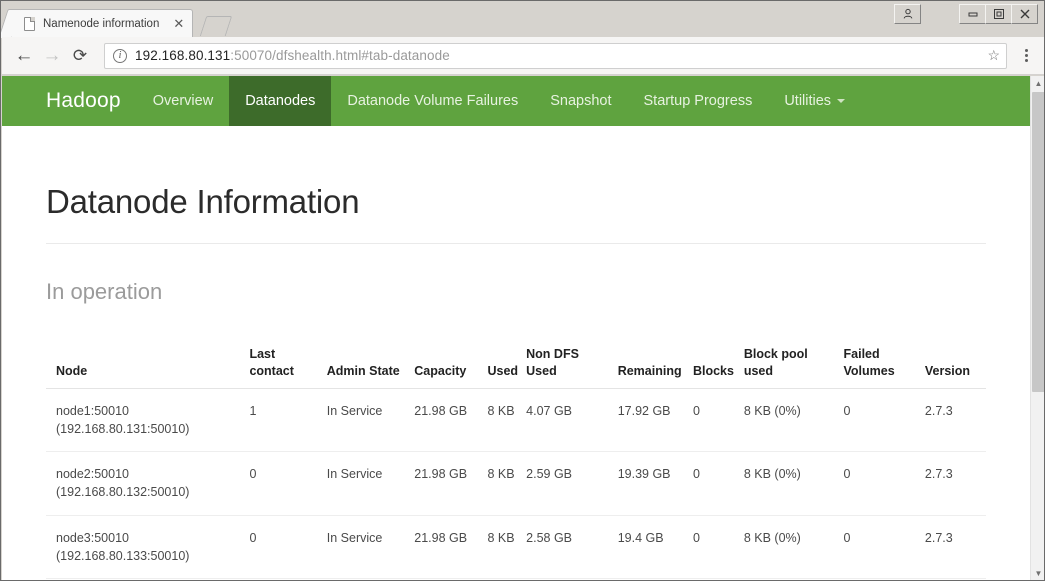 Image resolution: width=1045 pixels, height=581 pixels. What do you see at coordinates (572, 363) in the screenshot?
I see `column-header-non-dfs-used: Non DFS Used` at bounding box center [572, 363].